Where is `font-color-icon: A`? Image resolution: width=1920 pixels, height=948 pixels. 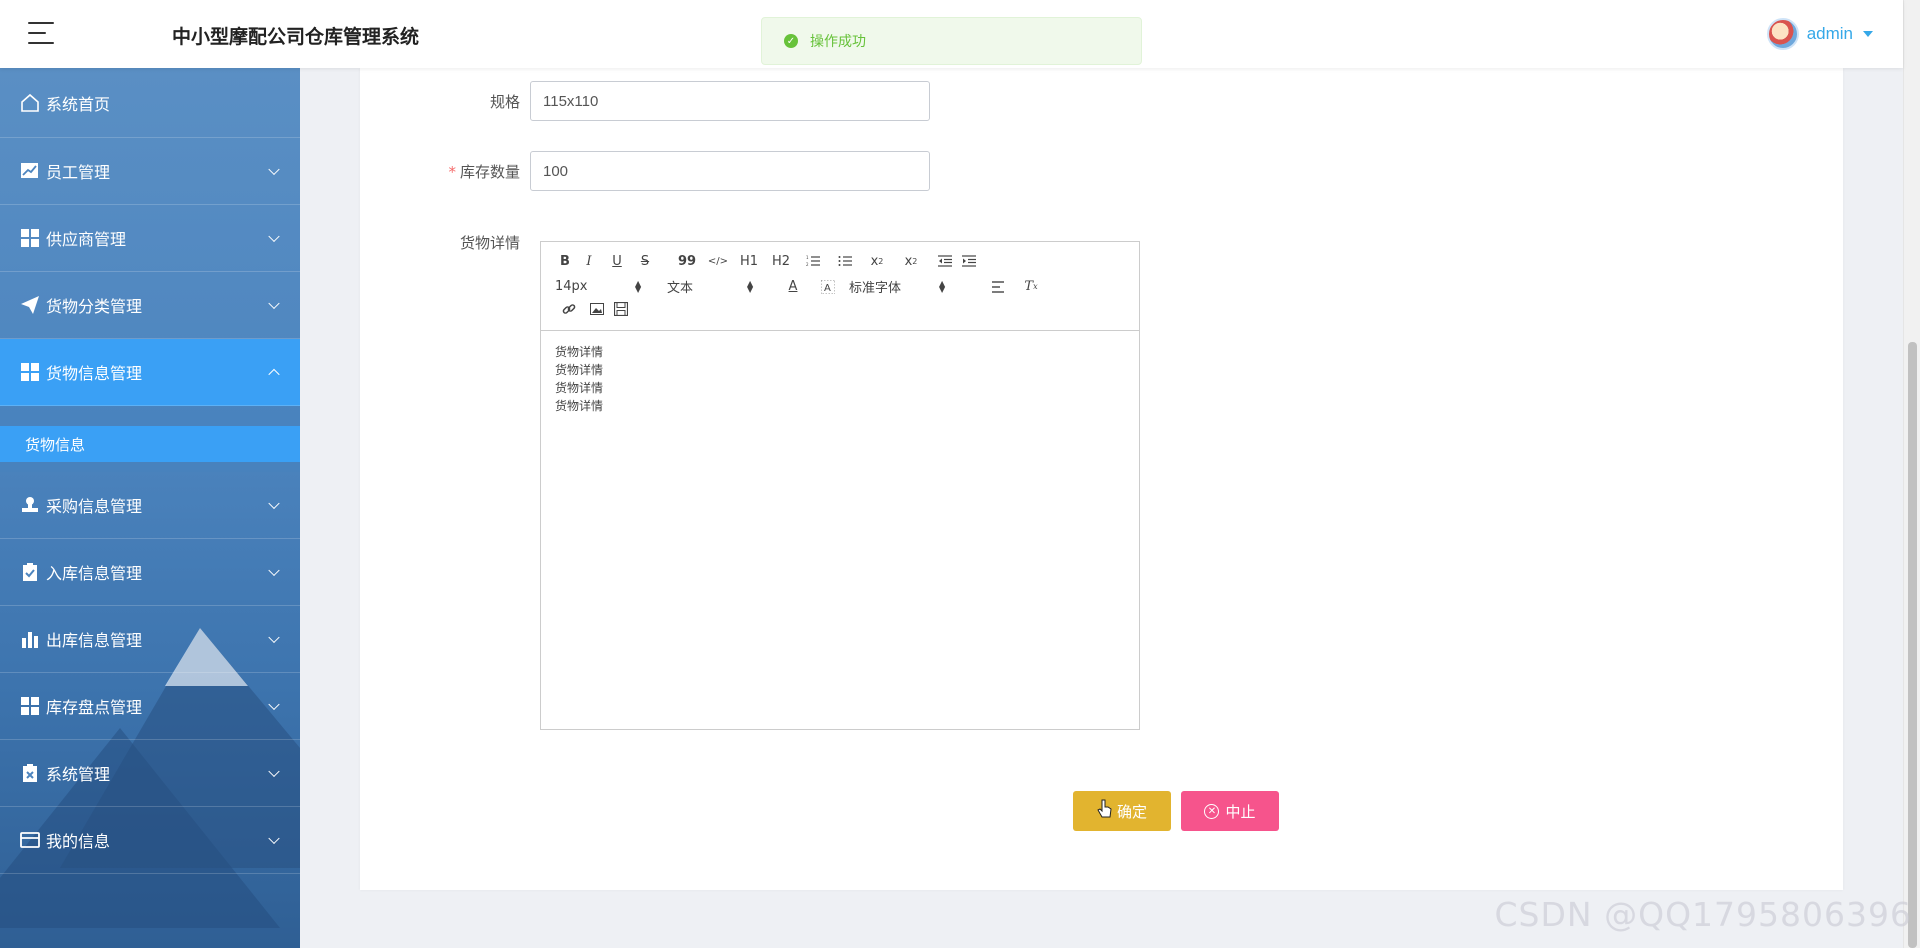
font-color-icon: A is located at coordinates (793, 287).